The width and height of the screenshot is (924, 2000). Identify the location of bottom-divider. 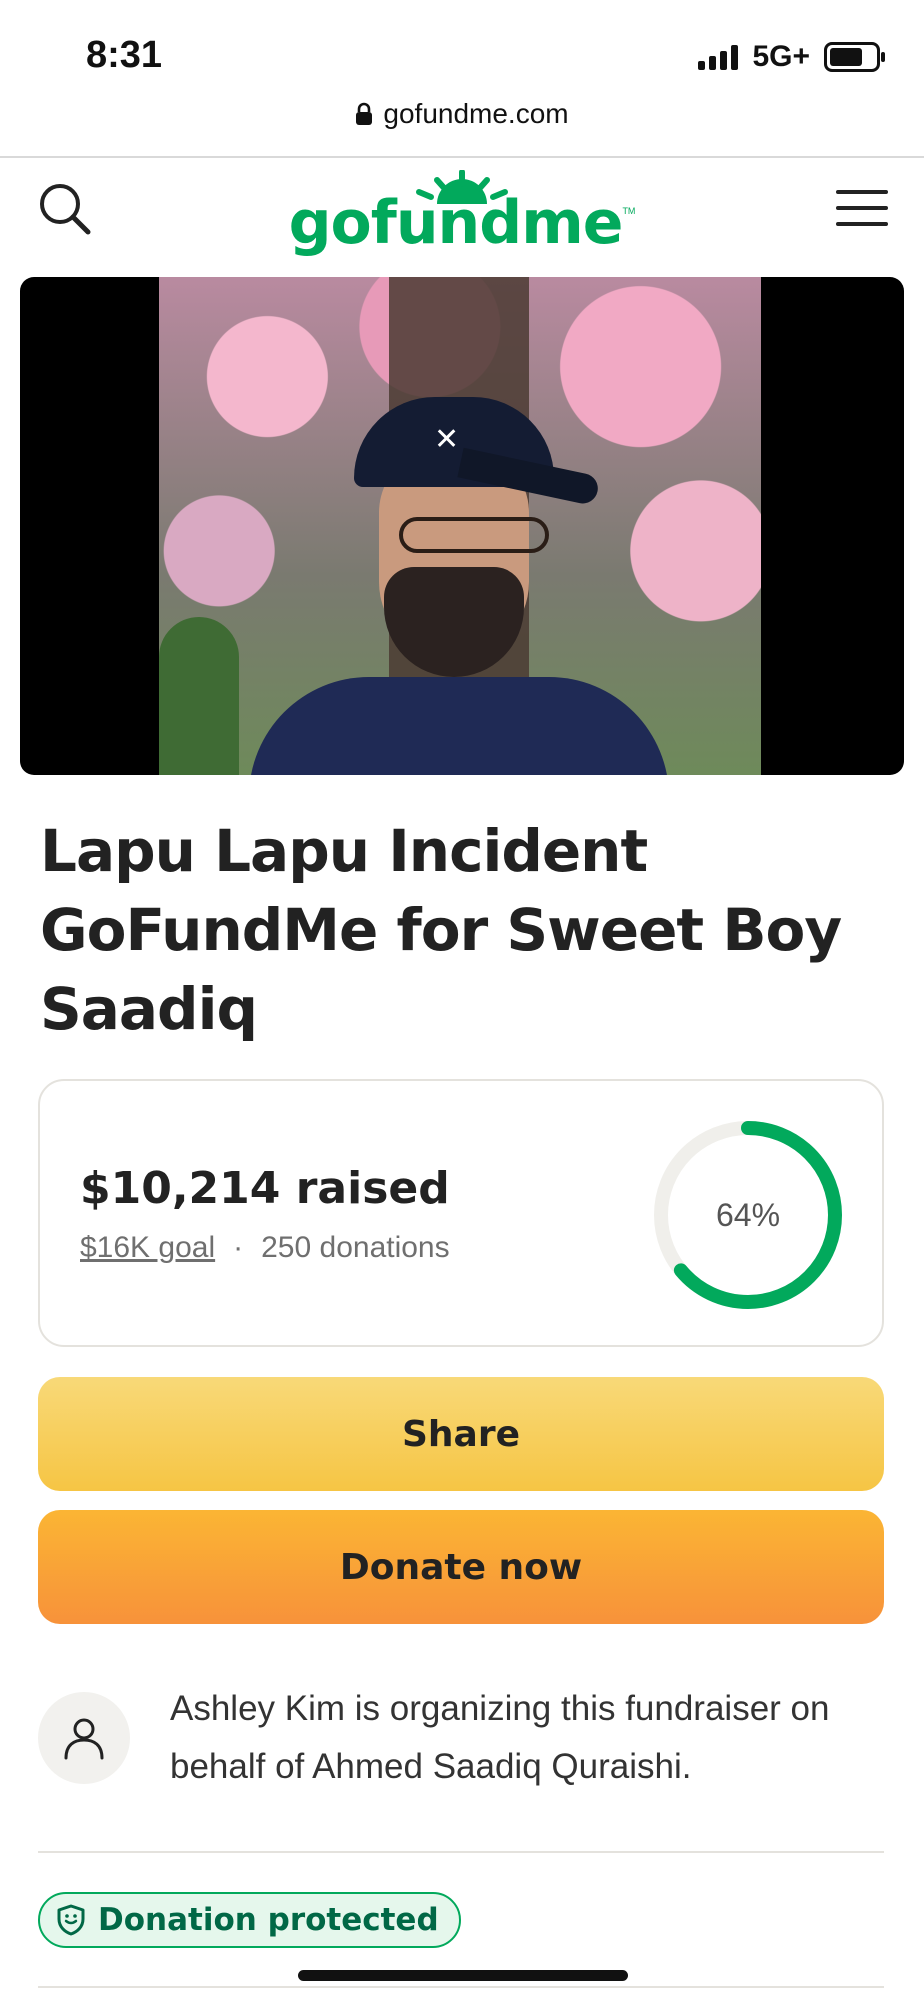
(461, 1987).